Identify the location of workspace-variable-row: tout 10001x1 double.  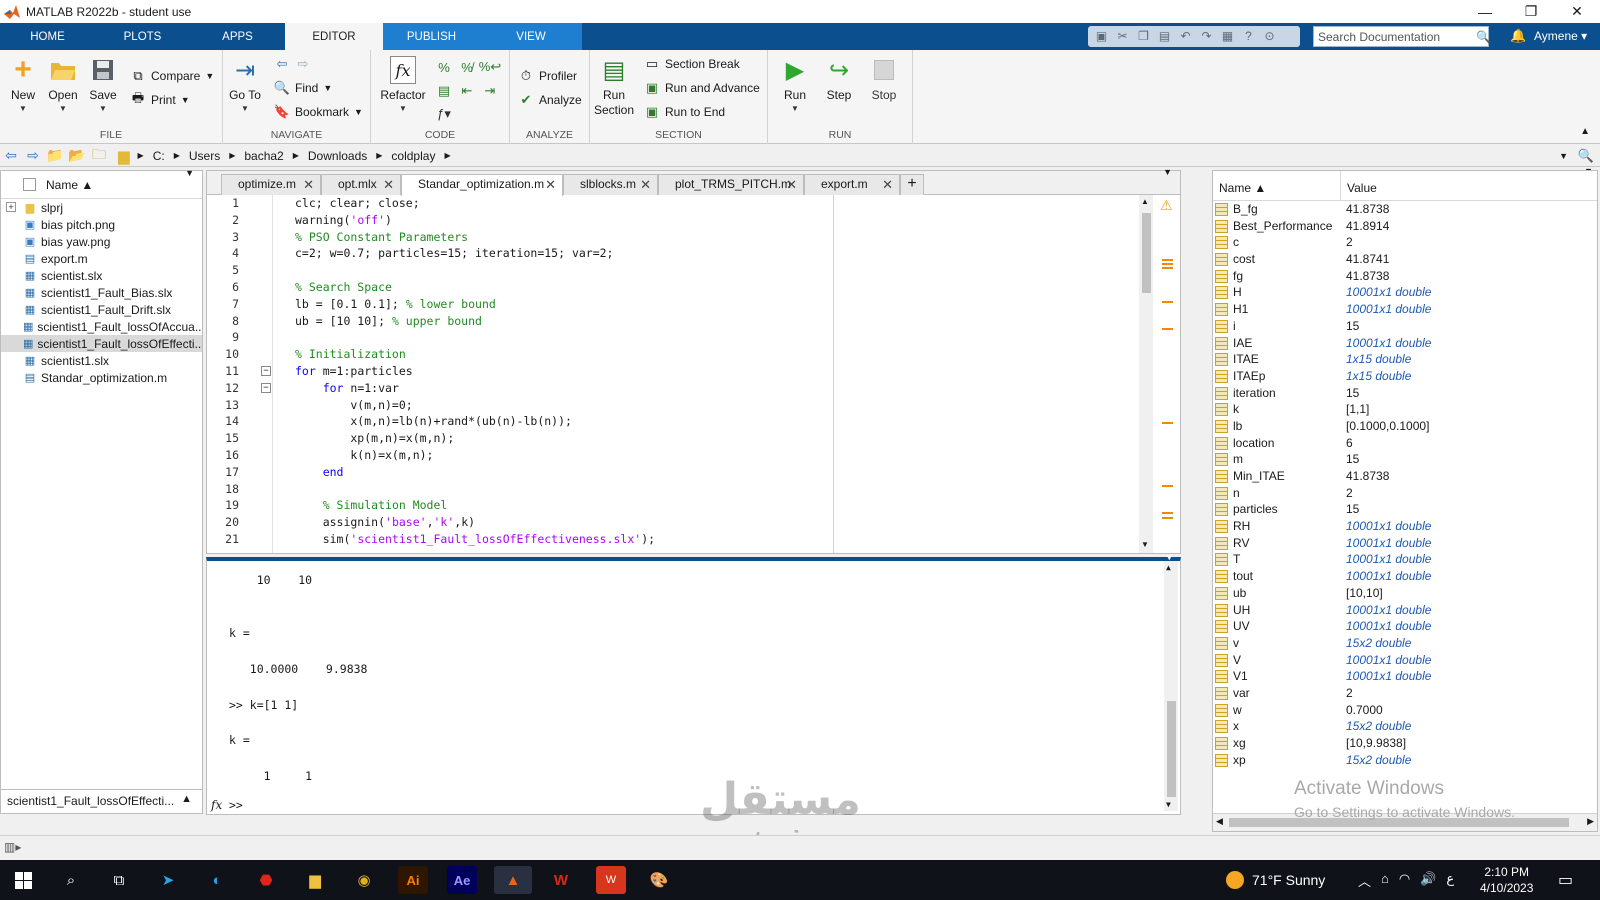
(1405, 576).